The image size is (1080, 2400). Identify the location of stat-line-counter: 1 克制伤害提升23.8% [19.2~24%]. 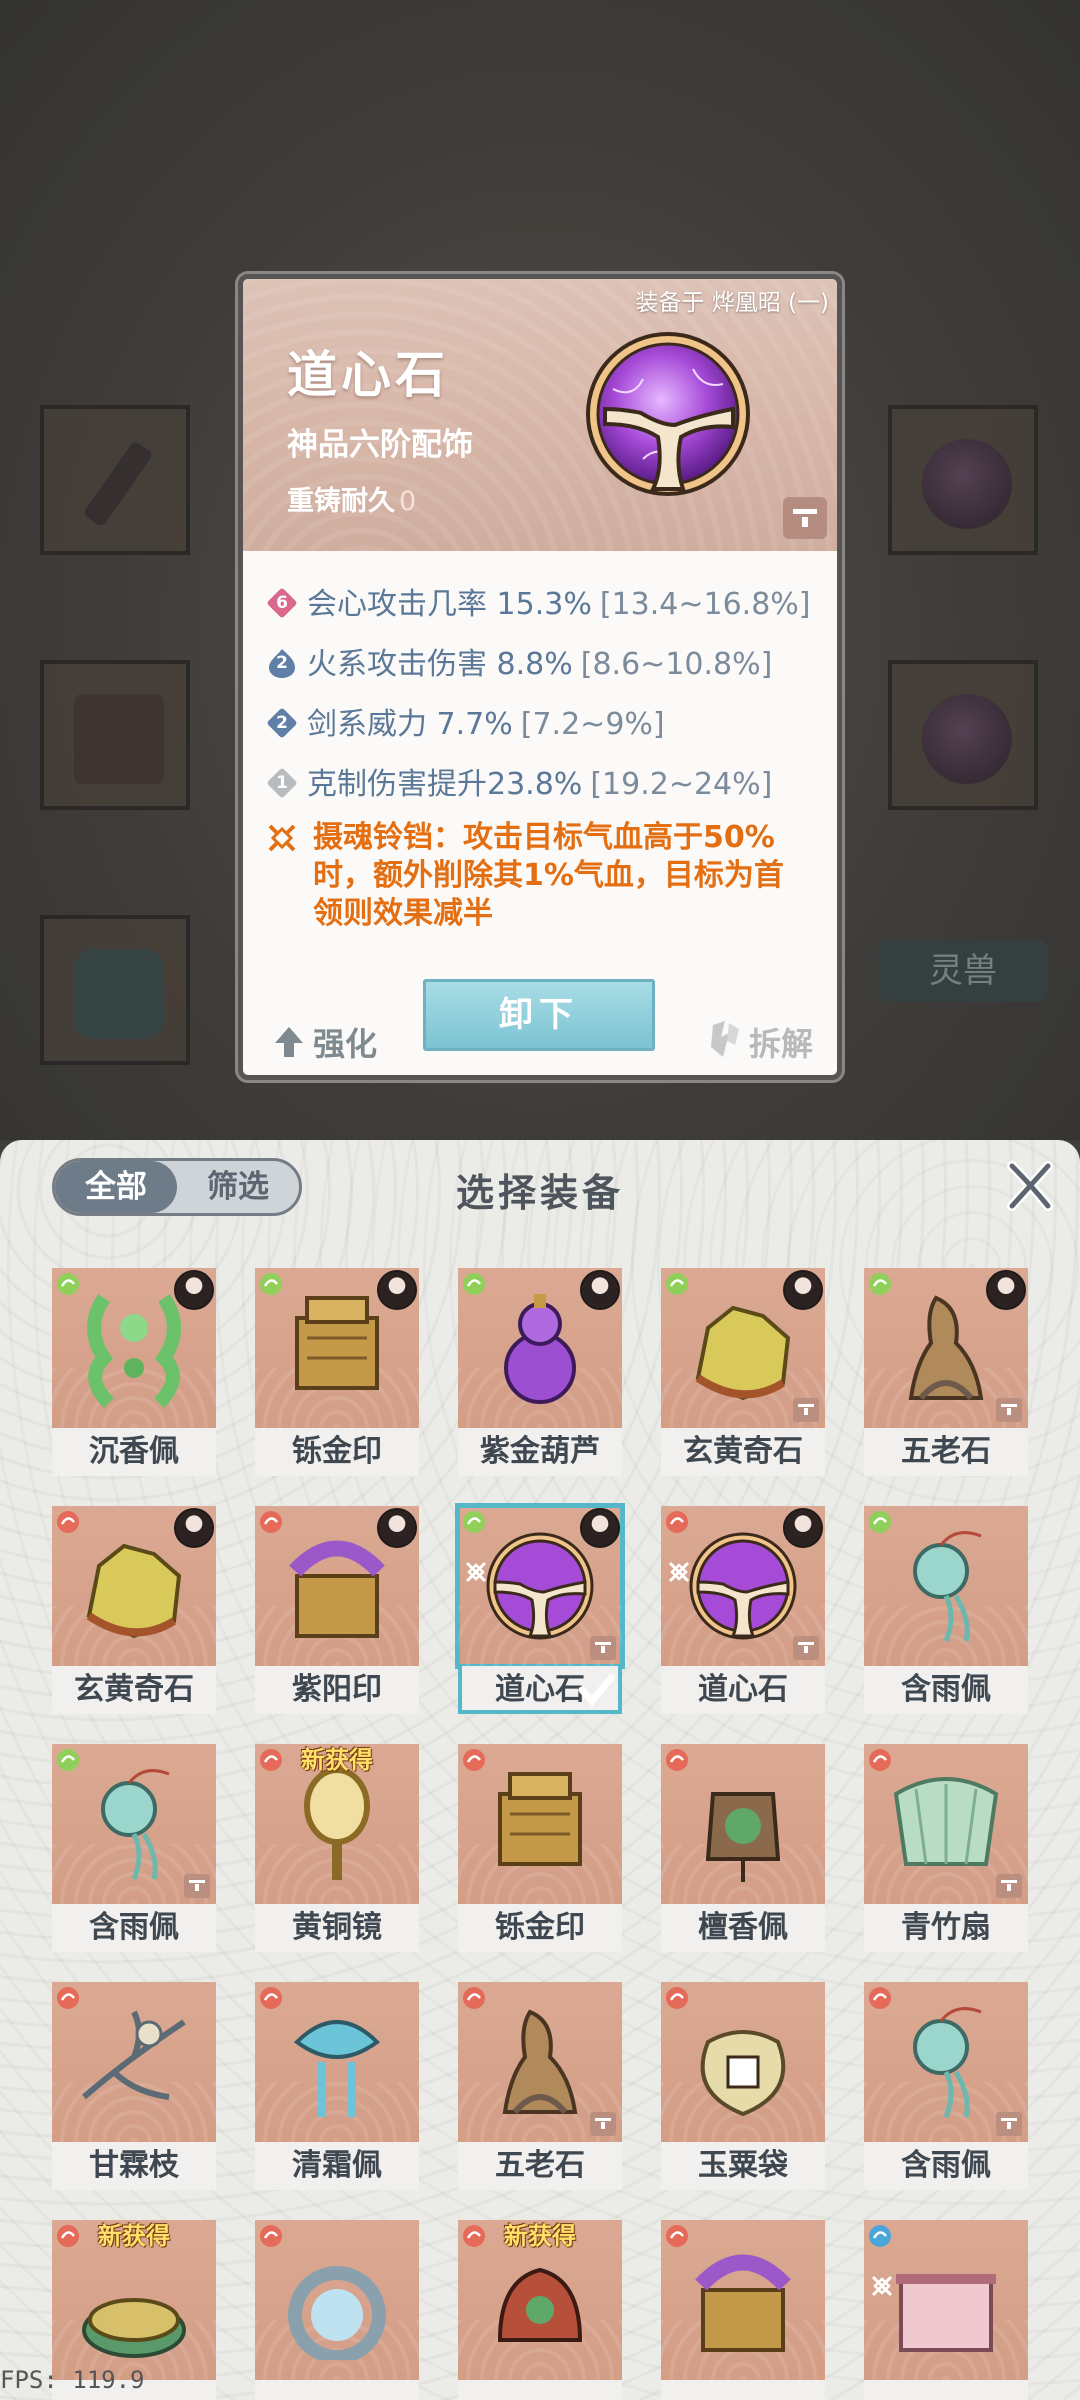
(519, 781).